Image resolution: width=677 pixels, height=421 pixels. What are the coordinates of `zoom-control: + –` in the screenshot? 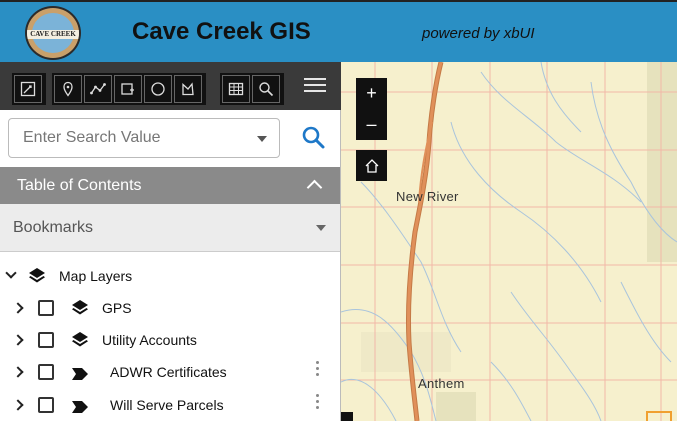 It's located at (371, 109).